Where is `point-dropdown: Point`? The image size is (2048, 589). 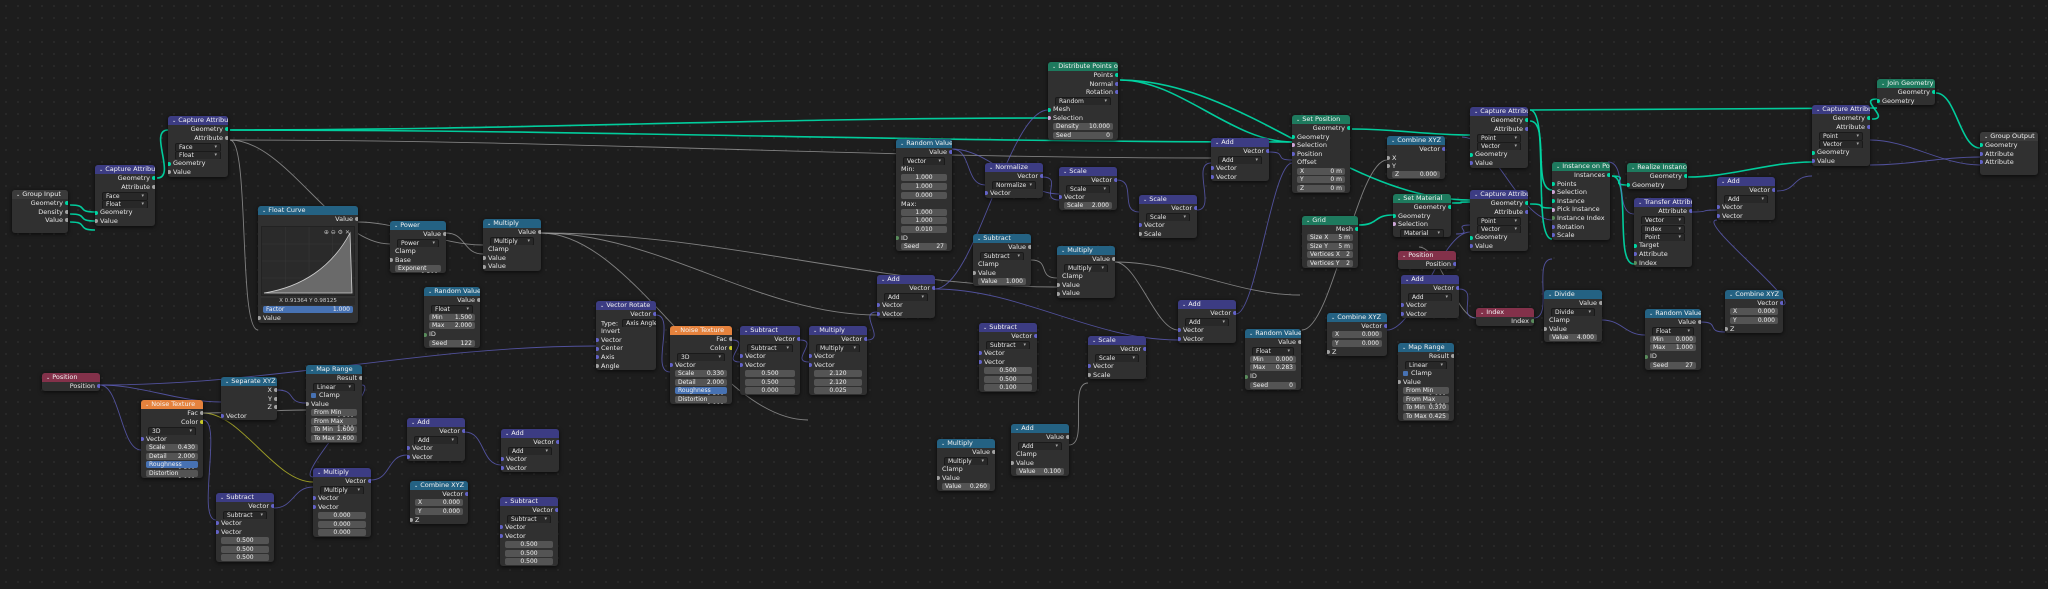
point-dropdown: Point is located at coordinates (1499, 220).